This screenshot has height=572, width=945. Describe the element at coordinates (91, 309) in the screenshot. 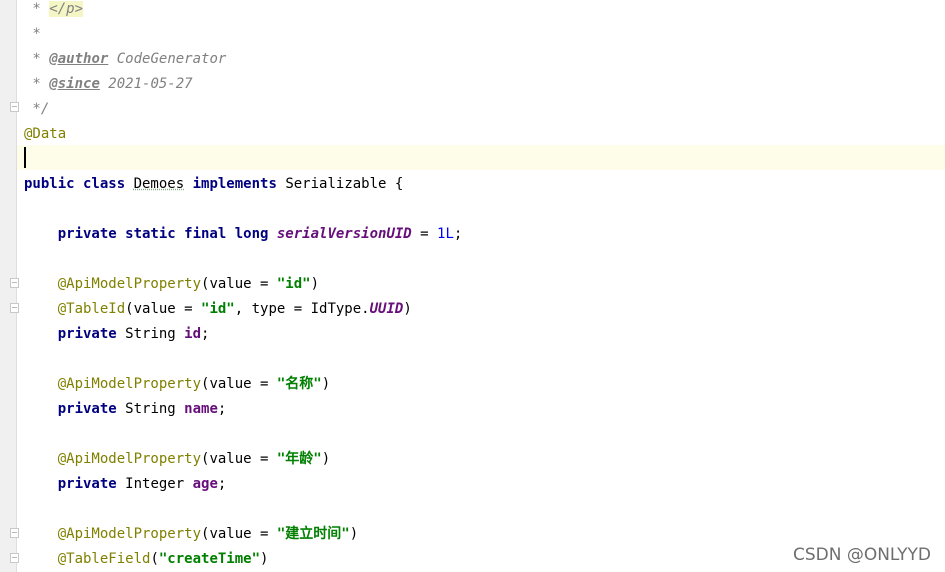

I see `code-token: @TableId` at that location.